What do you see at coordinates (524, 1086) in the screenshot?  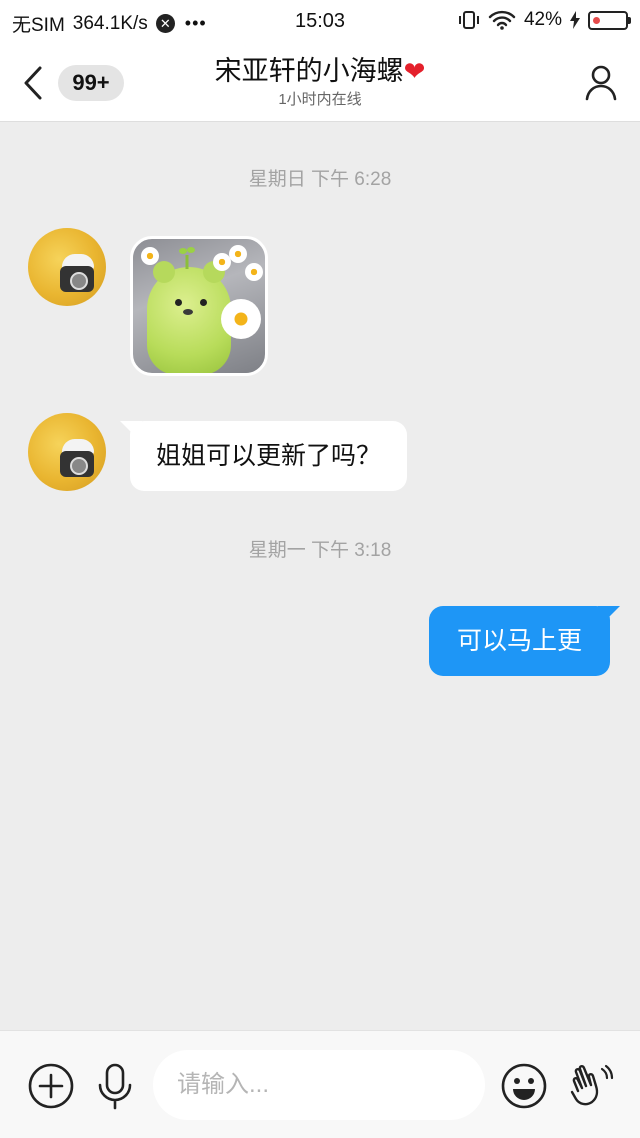 I see `smiley-icon` at bounding box center [524, 1086].